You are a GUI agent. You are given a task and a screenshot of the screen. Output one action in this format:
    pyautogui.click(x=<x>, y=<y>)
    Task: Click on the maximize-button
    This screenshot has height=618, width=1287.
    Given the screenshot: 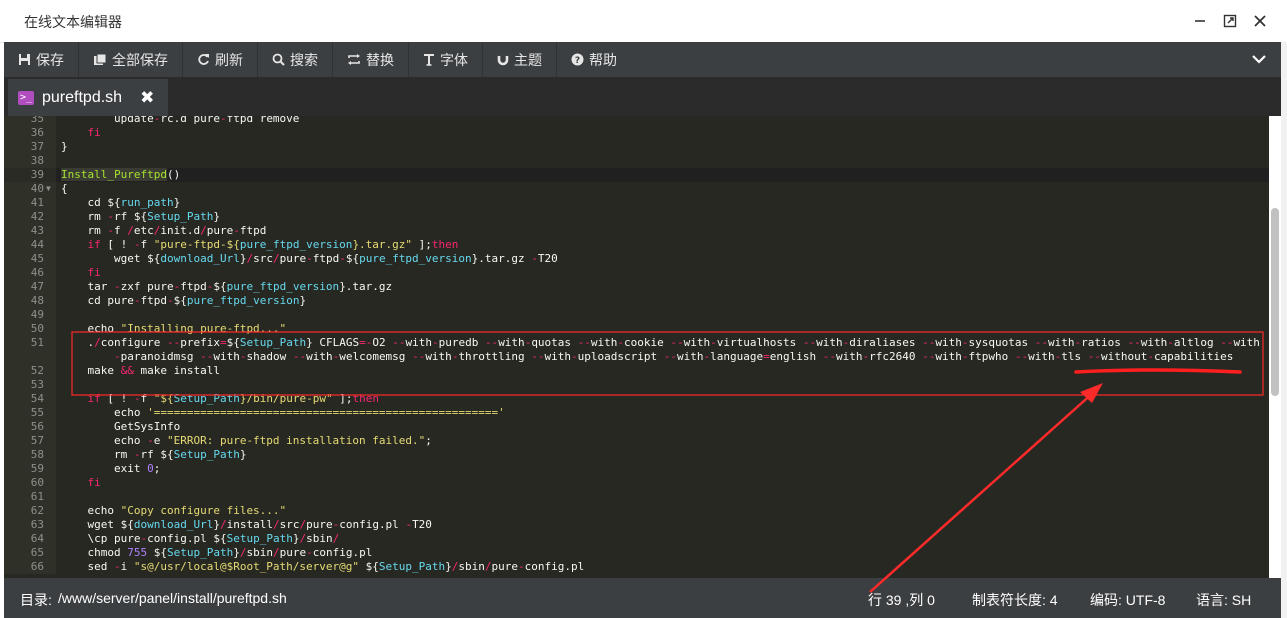 What is the action you would take?
    pyautogui.click(x=1230, y=21)
    